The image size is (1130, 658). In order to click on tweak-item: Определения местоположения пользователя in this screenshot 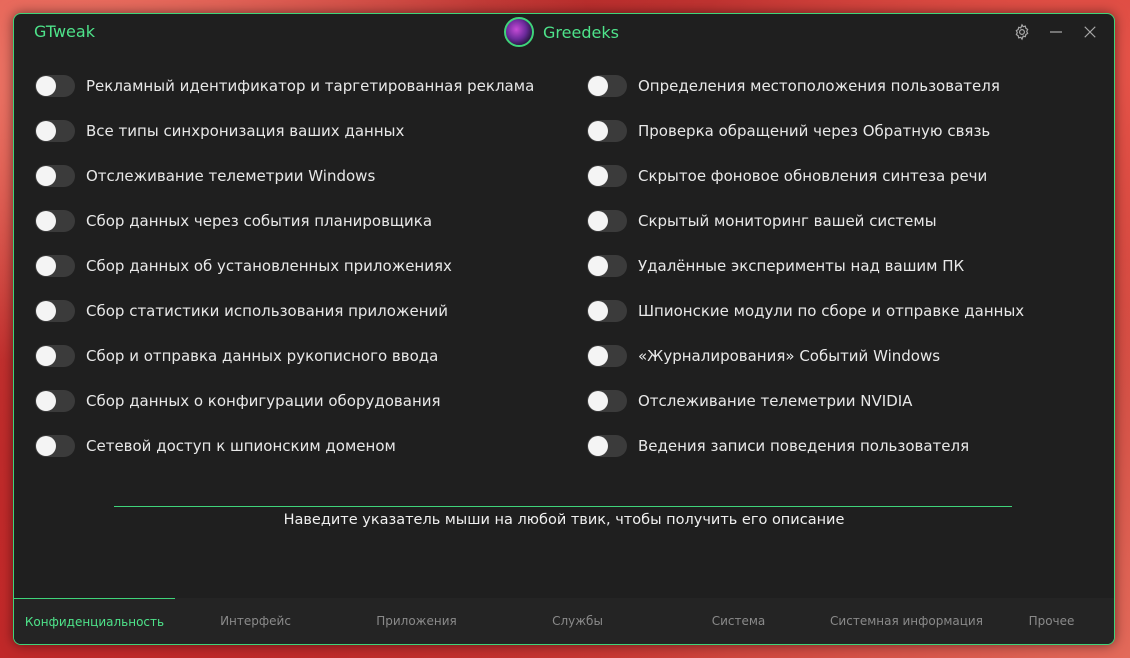, I will do `click(805, 88)`.